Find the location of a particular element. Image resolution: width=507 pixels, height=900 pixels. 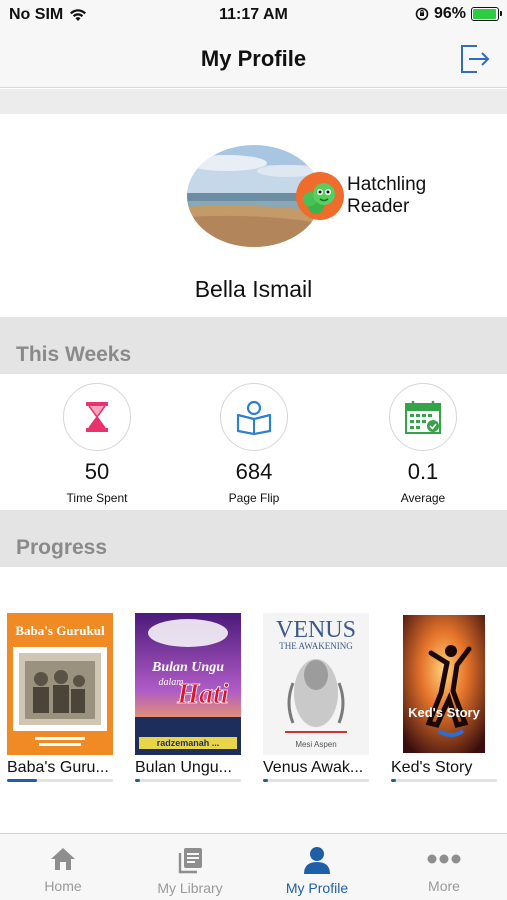

book-cover-title: Ked's Story is located at coordinates (444, 712).